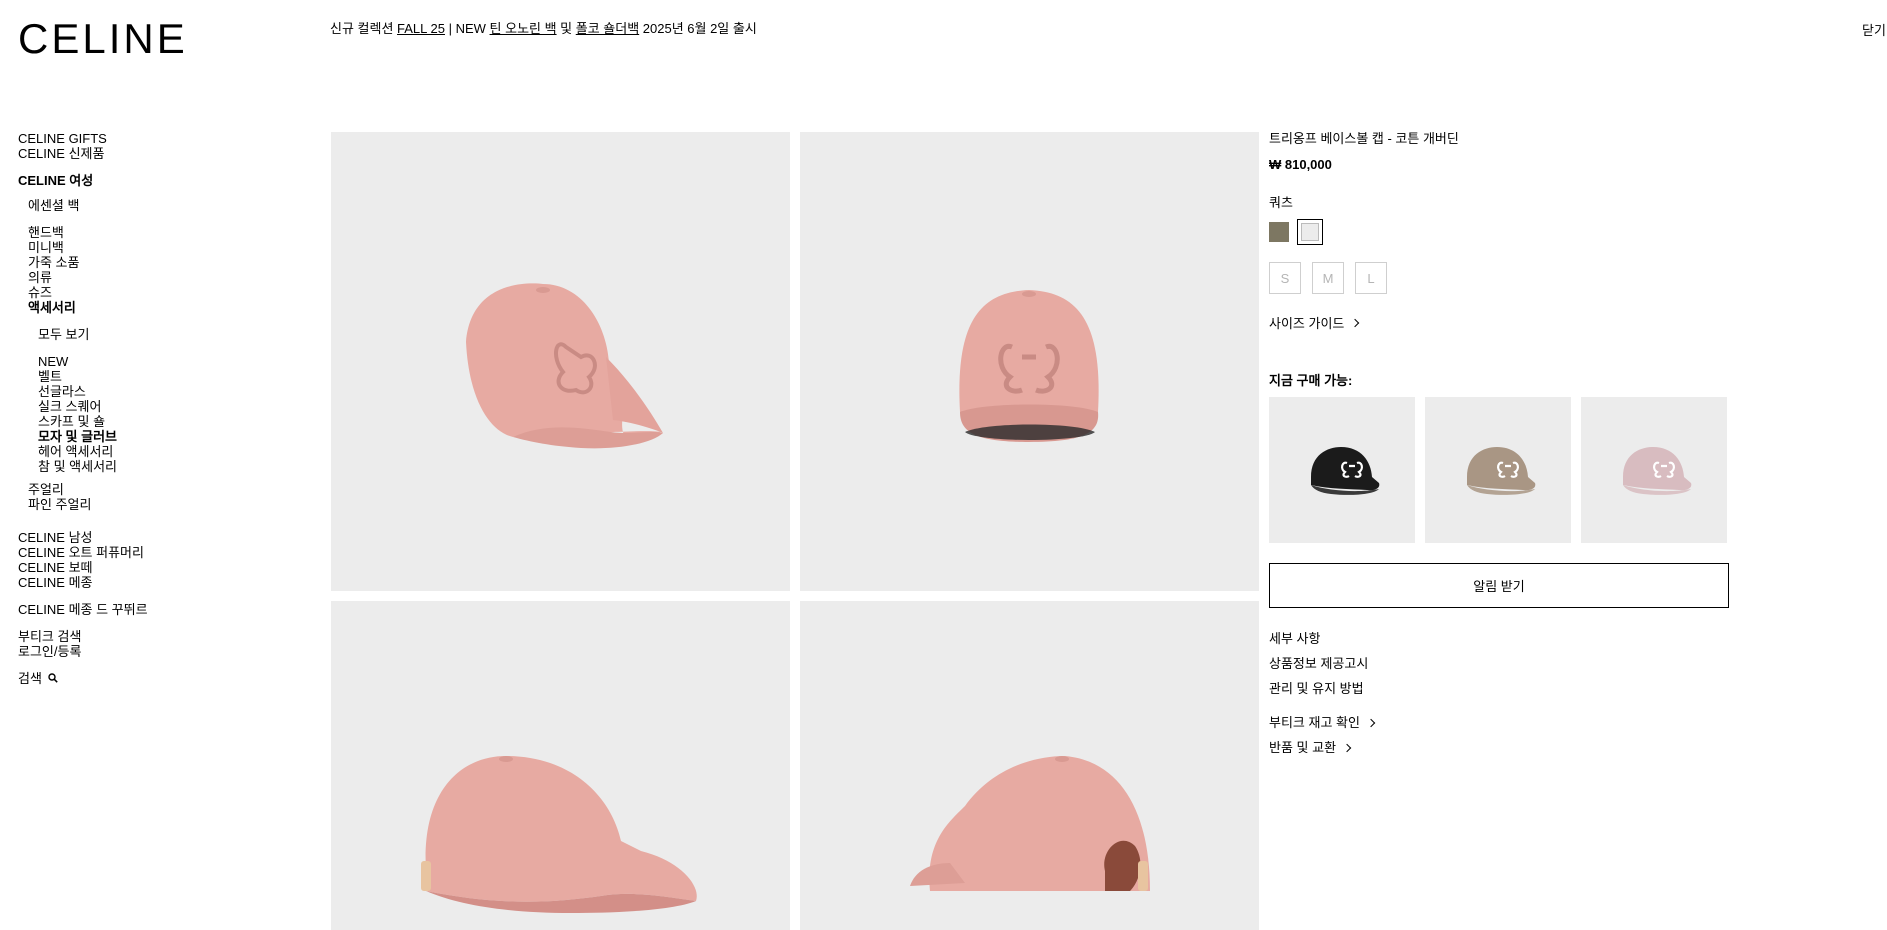 The height and width of the screenshot is (930, 1887). I want to click on nav-women-item: 가죽 소품, so click(168, 262).